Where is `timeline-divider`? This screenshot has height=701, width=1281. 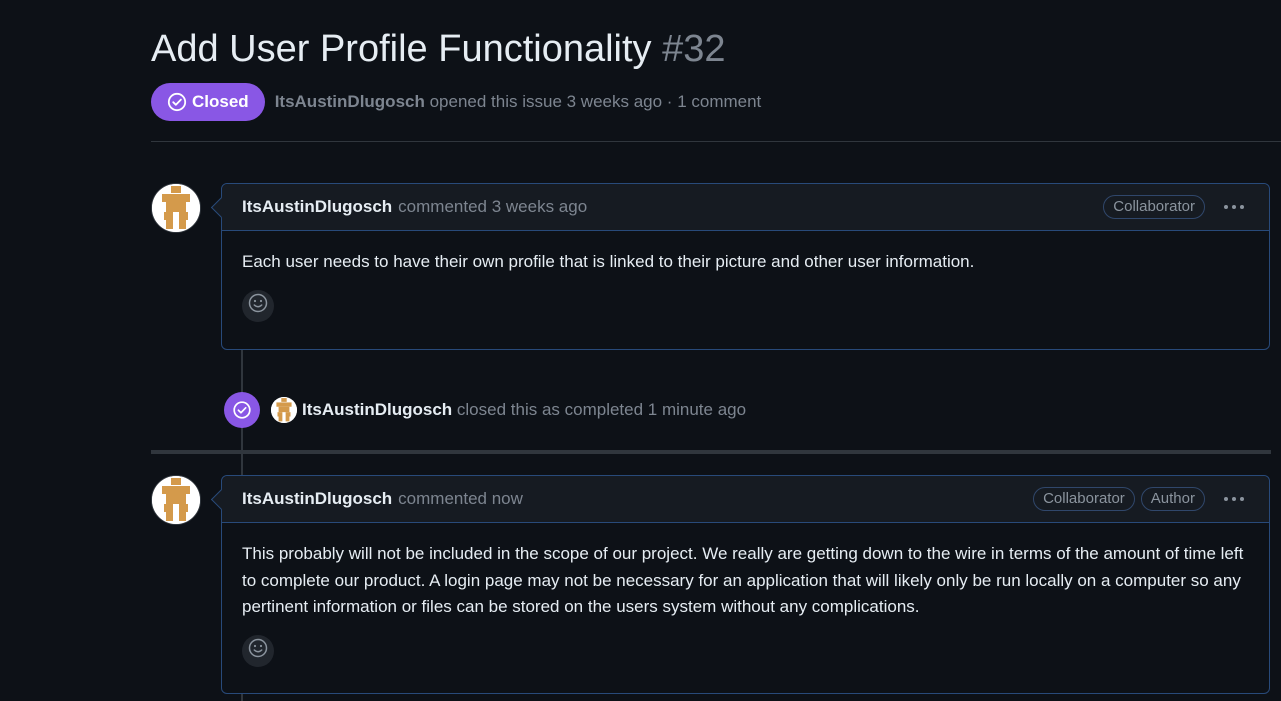 timeline-divider is located at coordinates (711, 452).